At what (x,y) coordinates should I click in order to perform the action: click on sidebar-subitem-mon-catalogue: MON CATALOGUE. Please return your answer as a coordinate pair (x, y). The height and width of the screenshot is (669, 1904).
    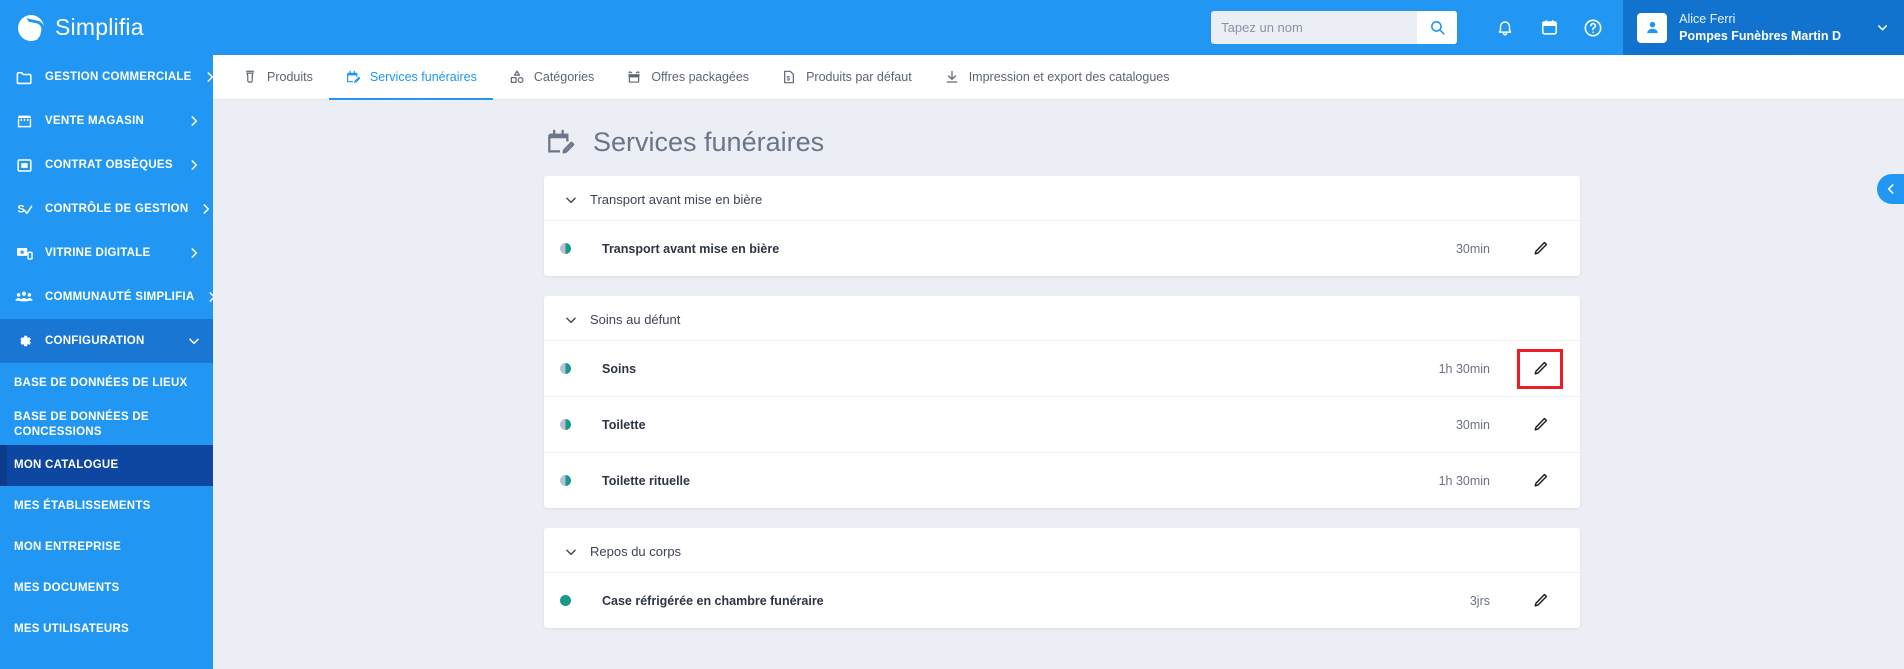
    Looking at the image, I should click on (106, 465).